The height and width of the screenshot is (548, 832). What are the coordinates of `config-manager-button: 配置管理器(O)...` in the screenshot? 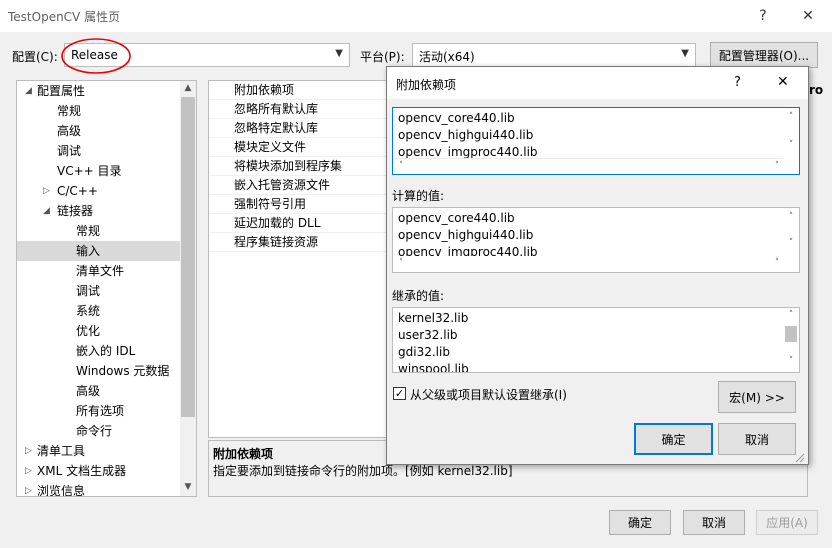 It's located at (764, 55).